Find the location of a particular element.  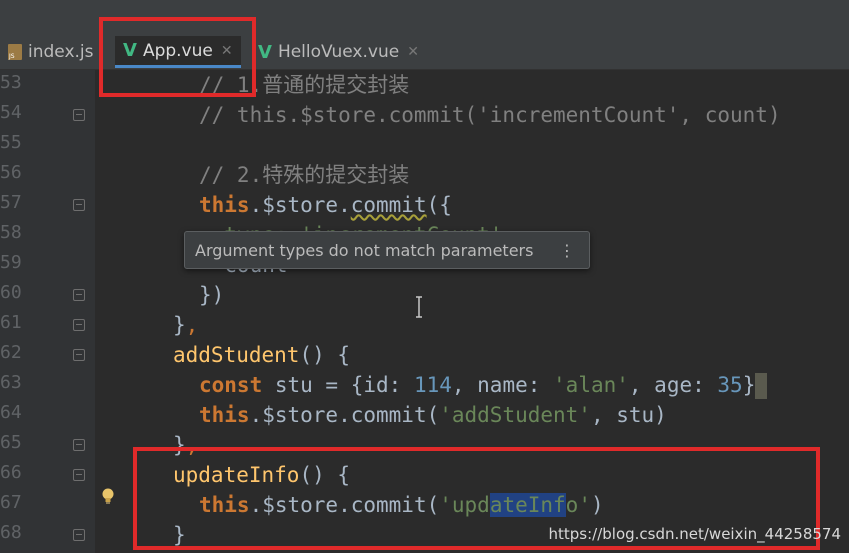

inspection-tooltip: Argument types do not match parameters ⋮ is located at coordinates (387, 250).